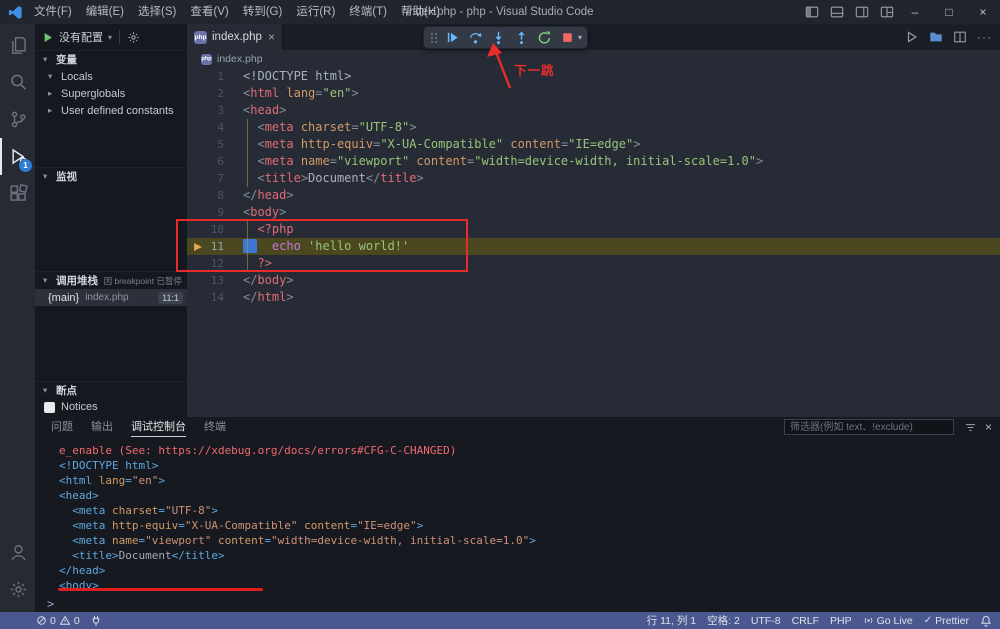 The image size is (1000, 629). What do you see at coordinates (946, 621) in the screenshot?
I see `prettier-button: ✓ Prettier` at bounding box center [946, 621].